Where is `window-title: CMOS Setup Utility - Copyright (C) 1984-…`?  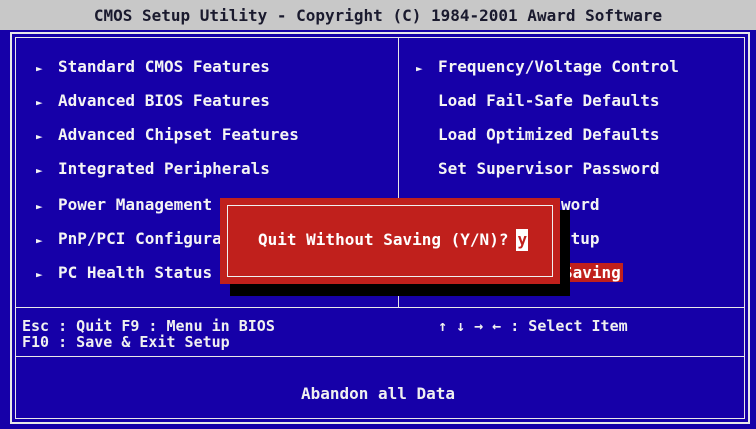
window-title: CMOS Setup Utility - Copyright (C) 1984-… is located at coordinates (378, 15).